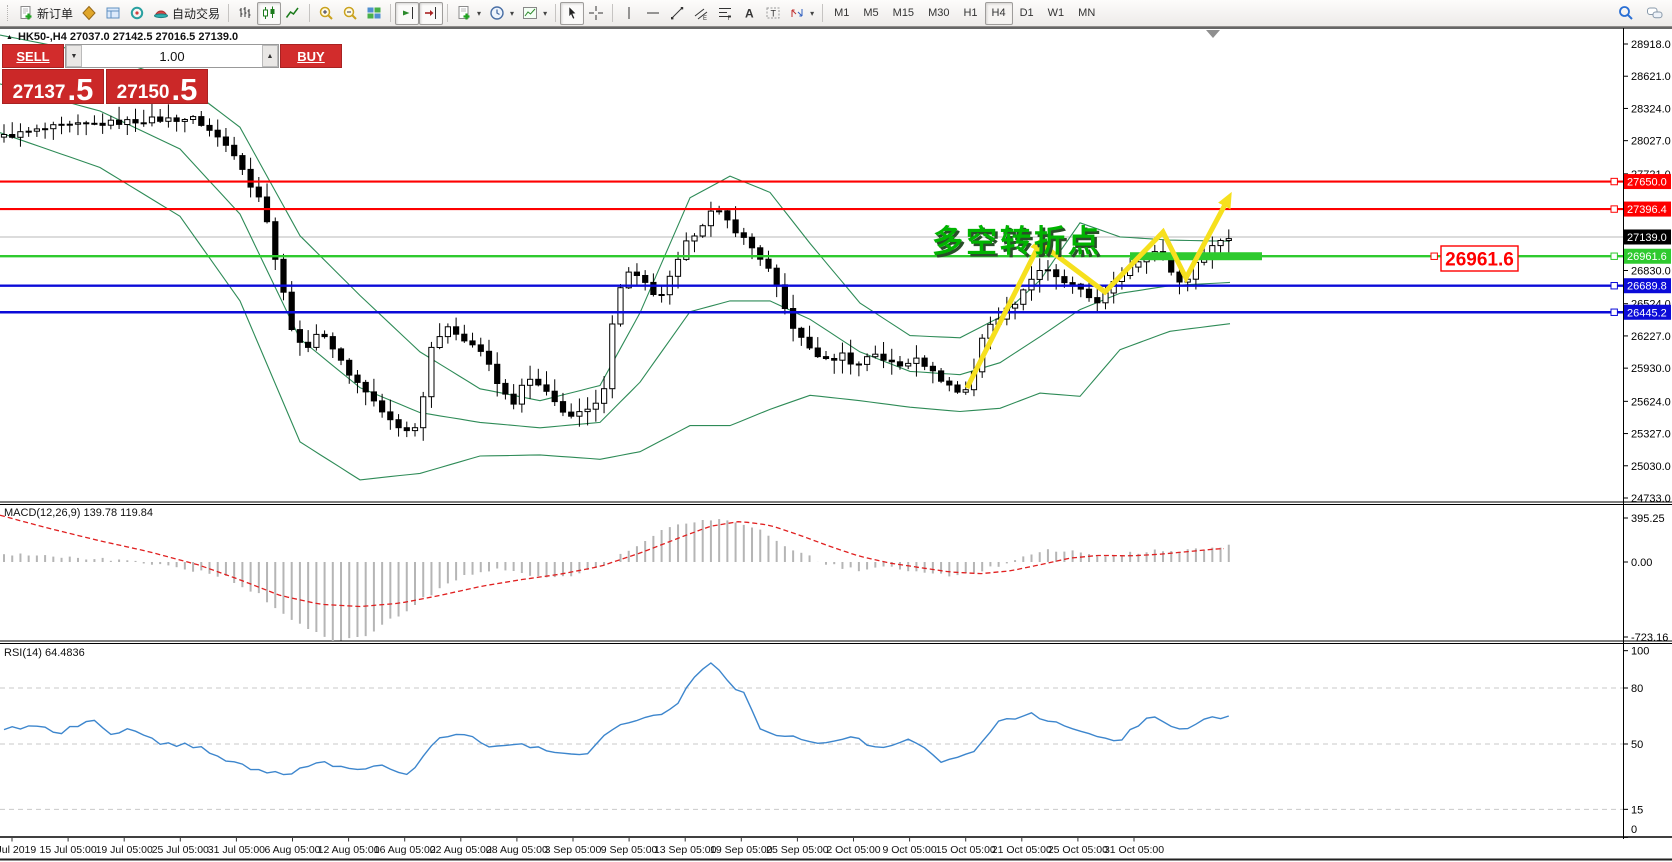  I want to click on navigator-icon, so click(137, 13).